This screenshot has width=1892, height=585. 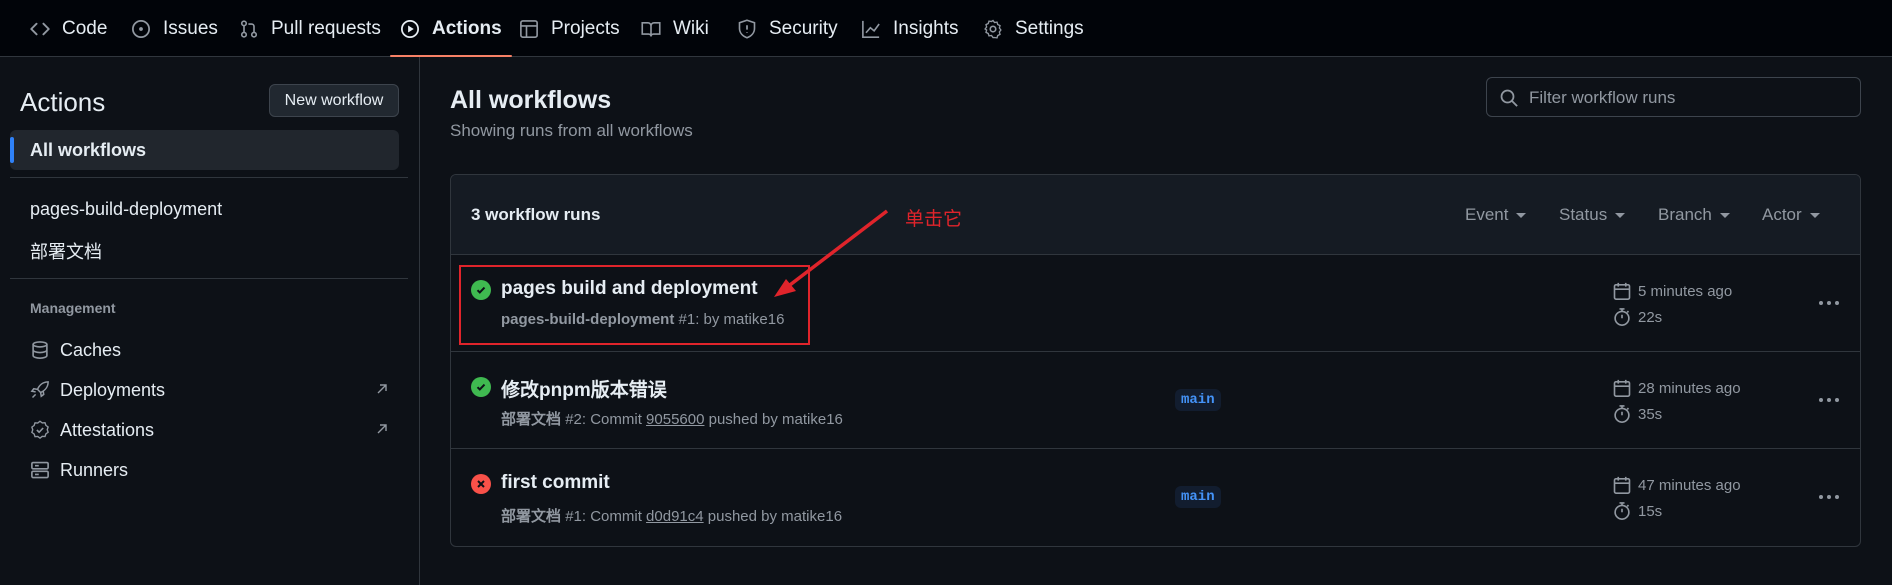 What do you see at coordinates (1049, 28) in the screenshot?
I see `tab-label: Settings` at bounding box center [1049, 28].